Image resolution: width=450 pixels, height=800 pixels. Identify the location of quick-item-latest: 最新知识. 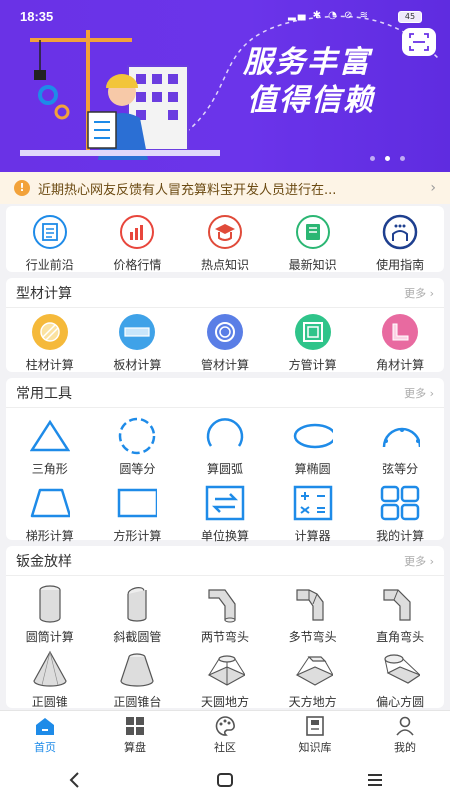
(313, 242).